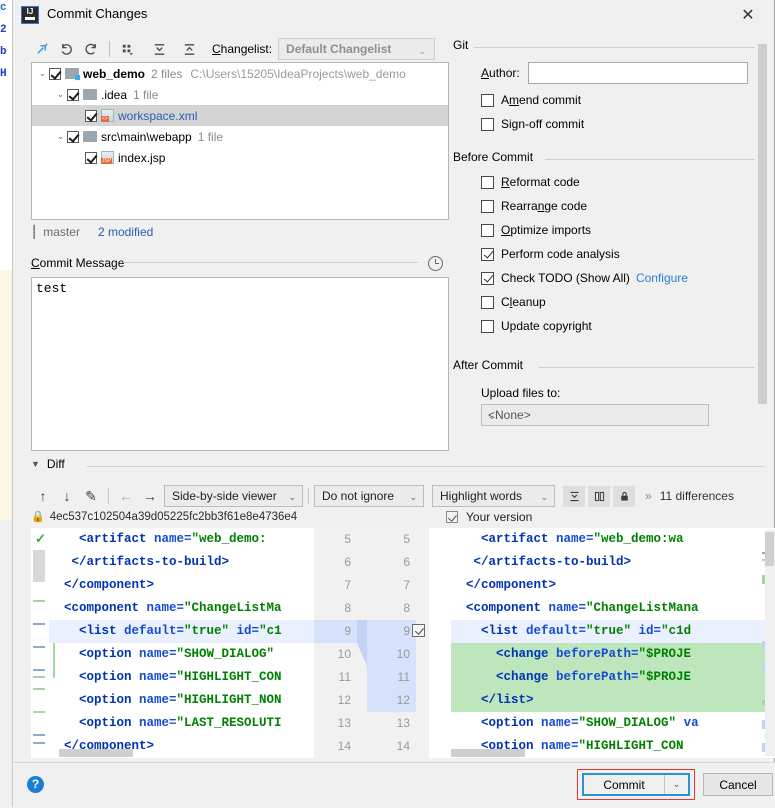 Image resolution: width=775 pixels, height=808 pixels. Describe the element at coordinates (560, 254) in the screenshot. I see `perform-code-analysis-label: Perform code analysis` at that location.